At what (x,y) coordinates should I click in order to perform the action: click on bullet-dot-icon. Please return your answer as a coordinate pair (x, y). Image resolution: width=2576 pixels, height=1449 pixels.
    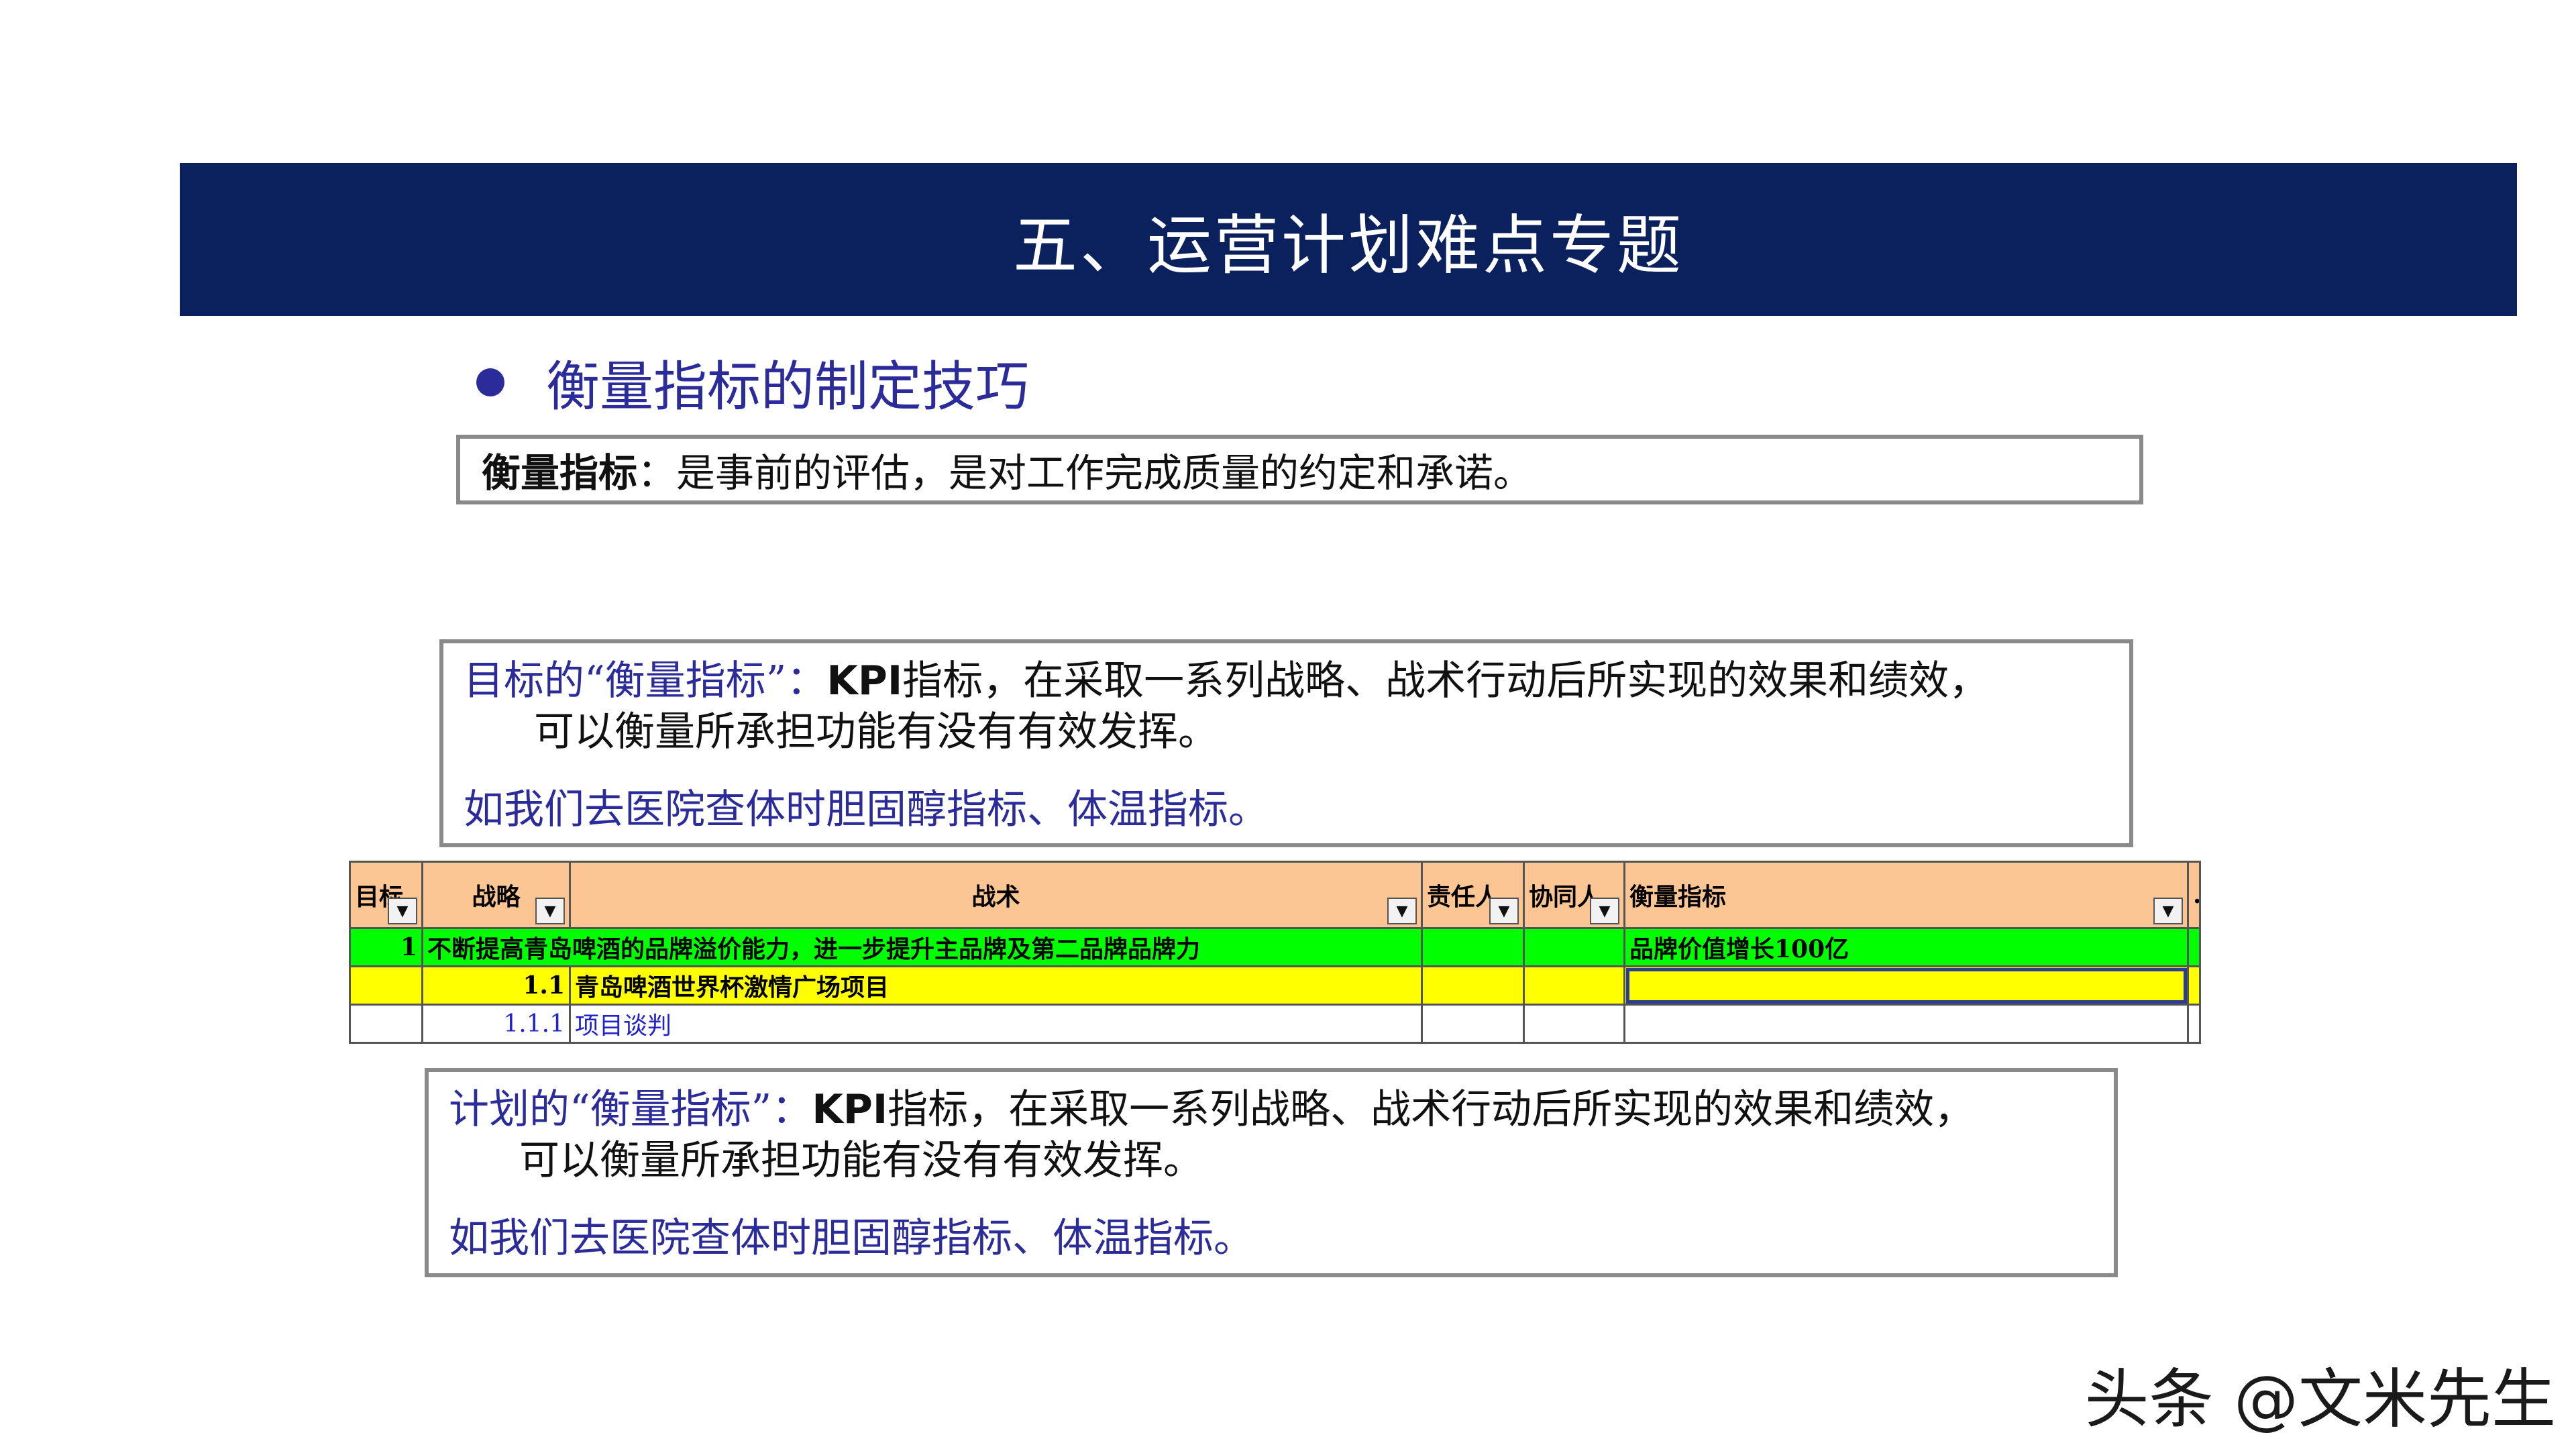
    Looking at the image, I should click on (490, 382).